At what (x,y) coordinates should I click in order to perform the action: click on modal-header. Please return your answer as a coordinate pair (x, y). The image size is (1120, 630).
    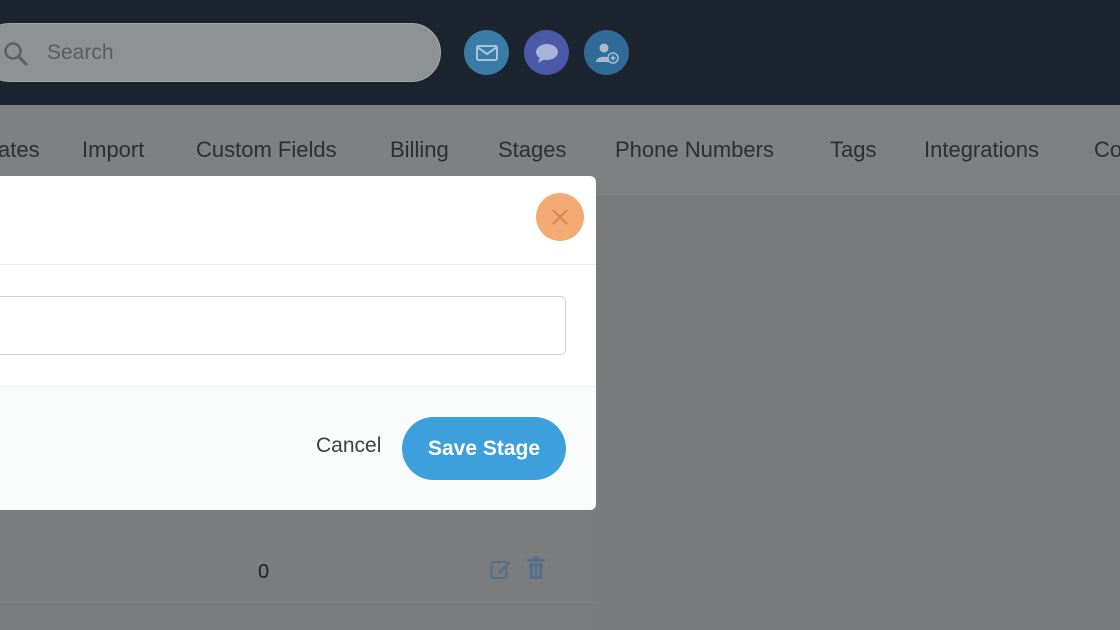
    Looking at the image, I should click on (298, 220).